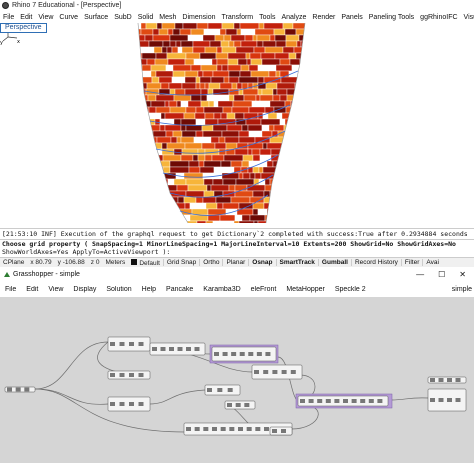  Describe the element at coordinates (438, 17) in the screenshot. I see `rhino-menu-ggrhinoifc: ggRhinoIFC` at that location.